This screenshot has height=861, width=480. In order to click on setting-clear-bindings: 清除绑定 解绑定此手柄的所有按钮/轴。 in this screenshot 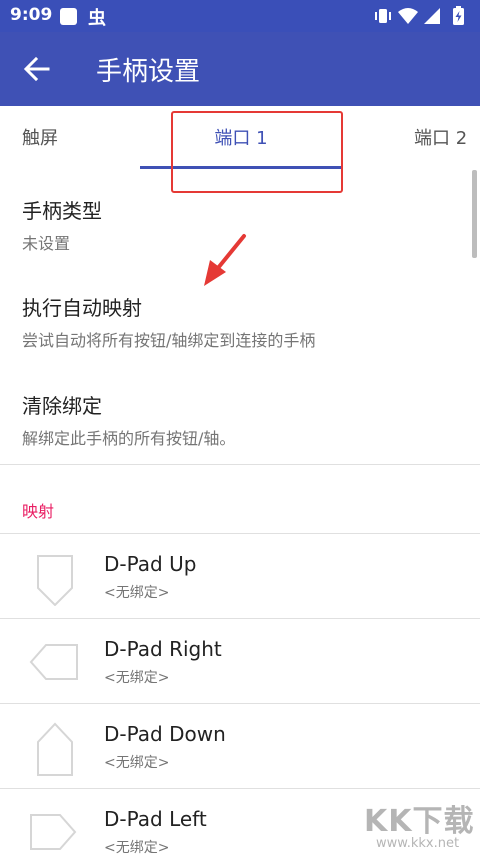, I will do `click(128, 419)`.